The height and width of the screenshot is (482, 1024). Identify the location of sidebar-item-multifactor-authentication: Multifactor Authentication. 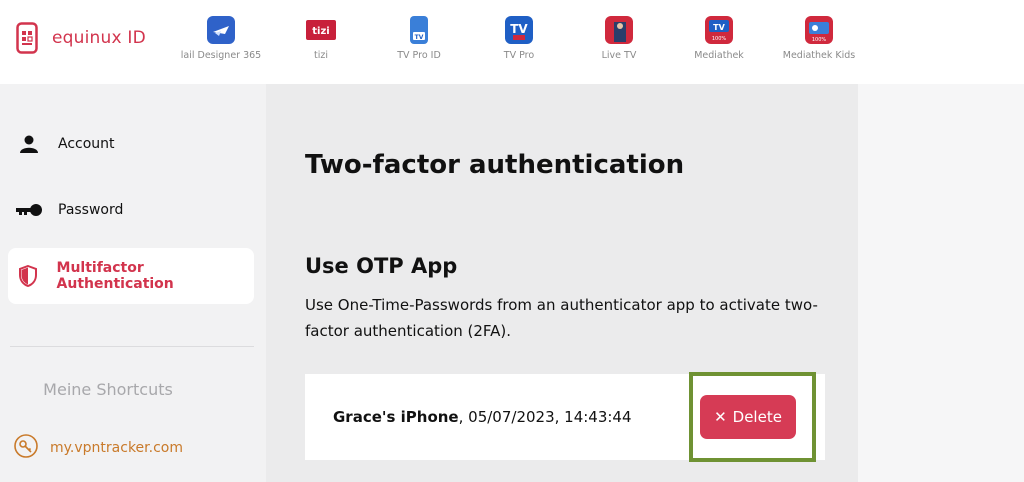
(131, 276).